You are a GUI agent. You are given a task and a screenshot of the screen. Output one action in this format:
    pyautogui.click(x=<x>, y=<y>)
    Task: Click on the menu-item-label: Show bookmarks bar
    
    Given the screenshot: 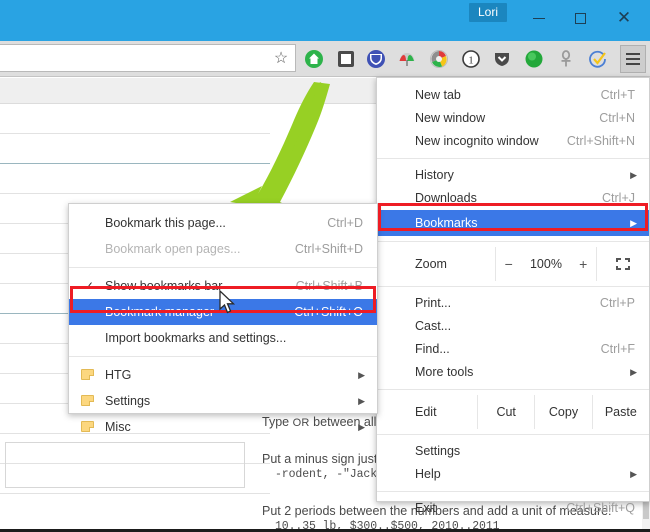 What is the action you would take?
    pyautogui.click(x=164, y=286)
    